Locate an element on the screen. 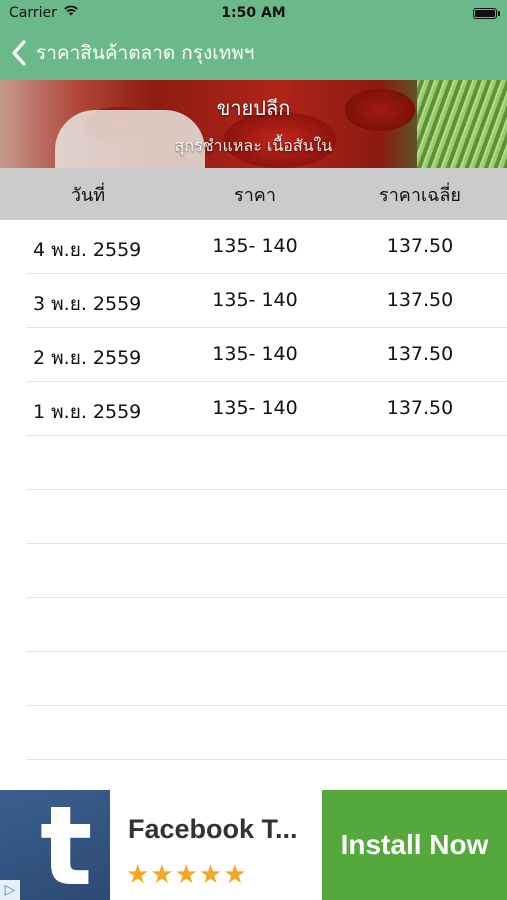 The height and width of the screenshot is (900, 507). row-date: 3 พ.ย. 2559 is located at coordinates (87, 304).